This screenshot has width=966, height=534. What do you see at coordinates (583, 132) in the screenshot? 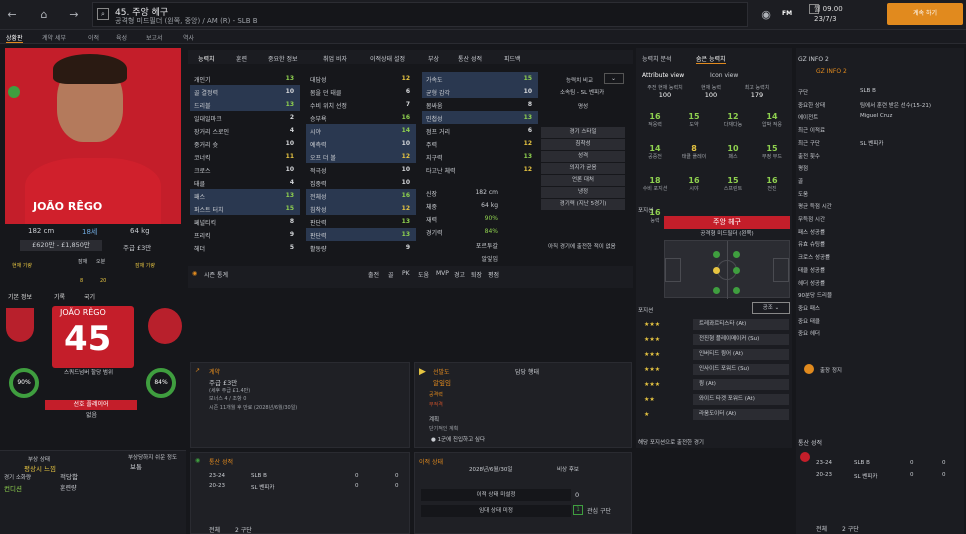
I see `side-button: 경기 스타일` at bounding box center [583, 132].